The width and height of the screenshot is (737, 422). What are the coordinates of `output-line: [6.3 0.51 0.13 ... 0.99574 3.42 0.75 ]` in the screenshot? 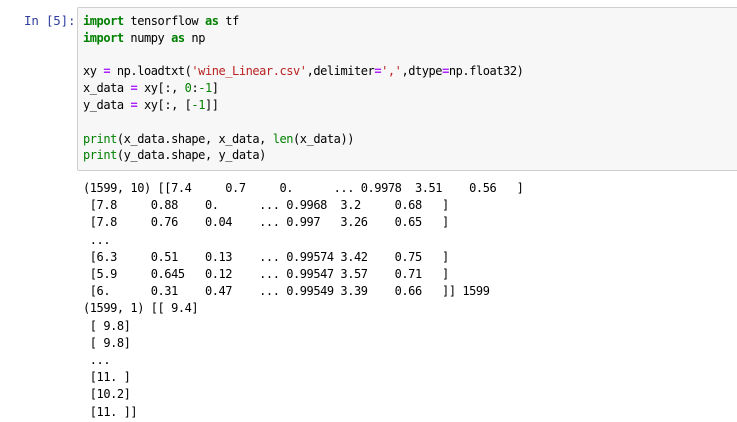 It's located at (266, 256).